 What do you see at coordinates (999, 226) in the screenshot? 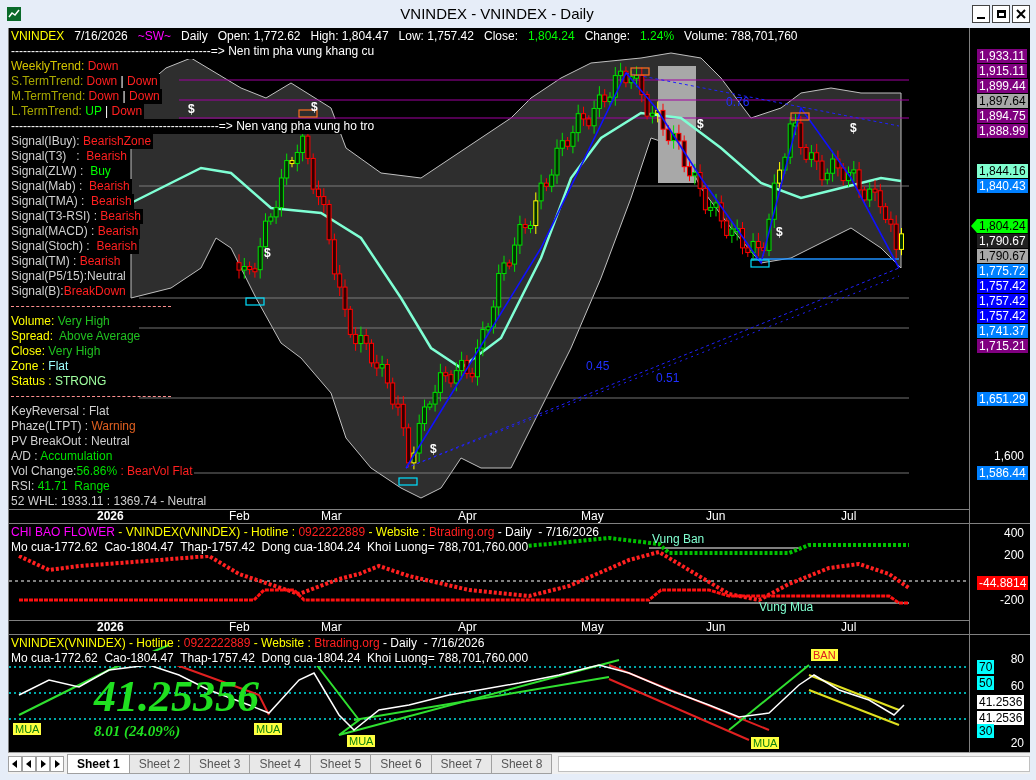
I see `current-price-tag: 1,804.24` at bounding box center [999, 226].